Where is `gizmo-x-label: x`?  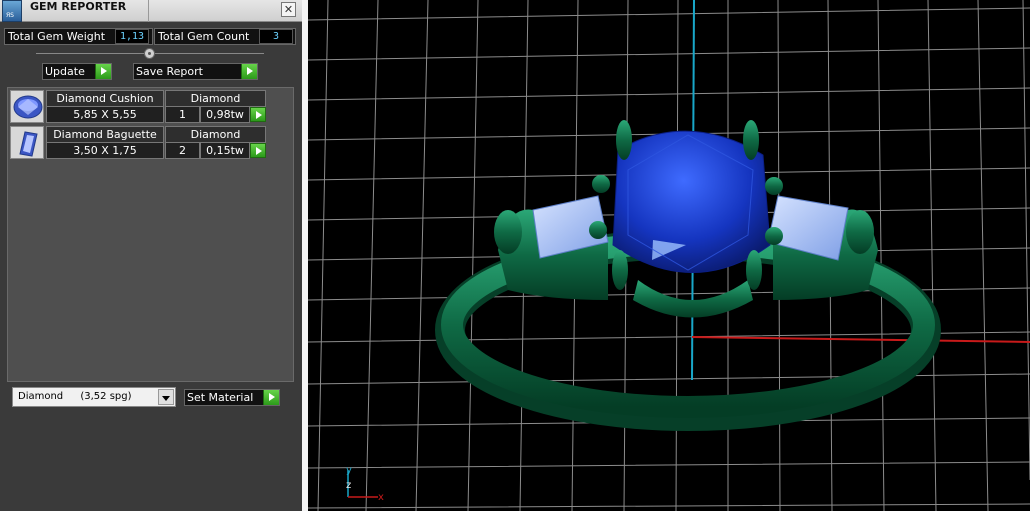
gizmo-x-label: x is located at coordinates (381, 497).